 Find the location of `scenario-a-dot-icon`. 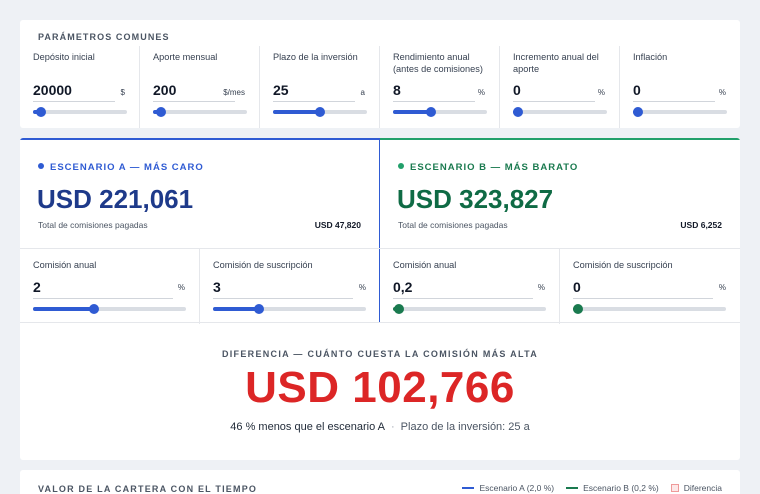

scenario-a-dot-icon is located at coordinates (41, 166).